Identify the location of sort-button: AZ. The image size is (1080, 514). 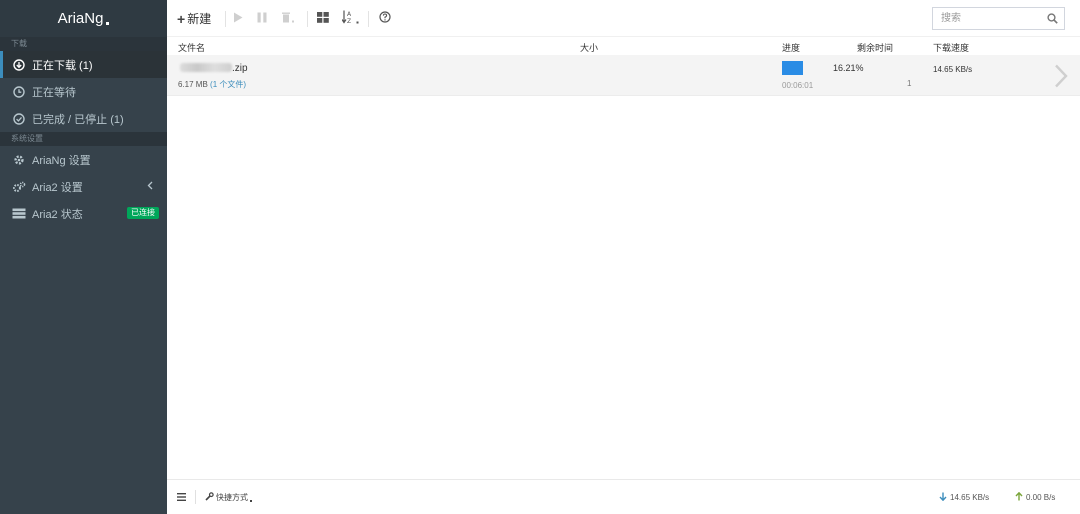
(350, 18).